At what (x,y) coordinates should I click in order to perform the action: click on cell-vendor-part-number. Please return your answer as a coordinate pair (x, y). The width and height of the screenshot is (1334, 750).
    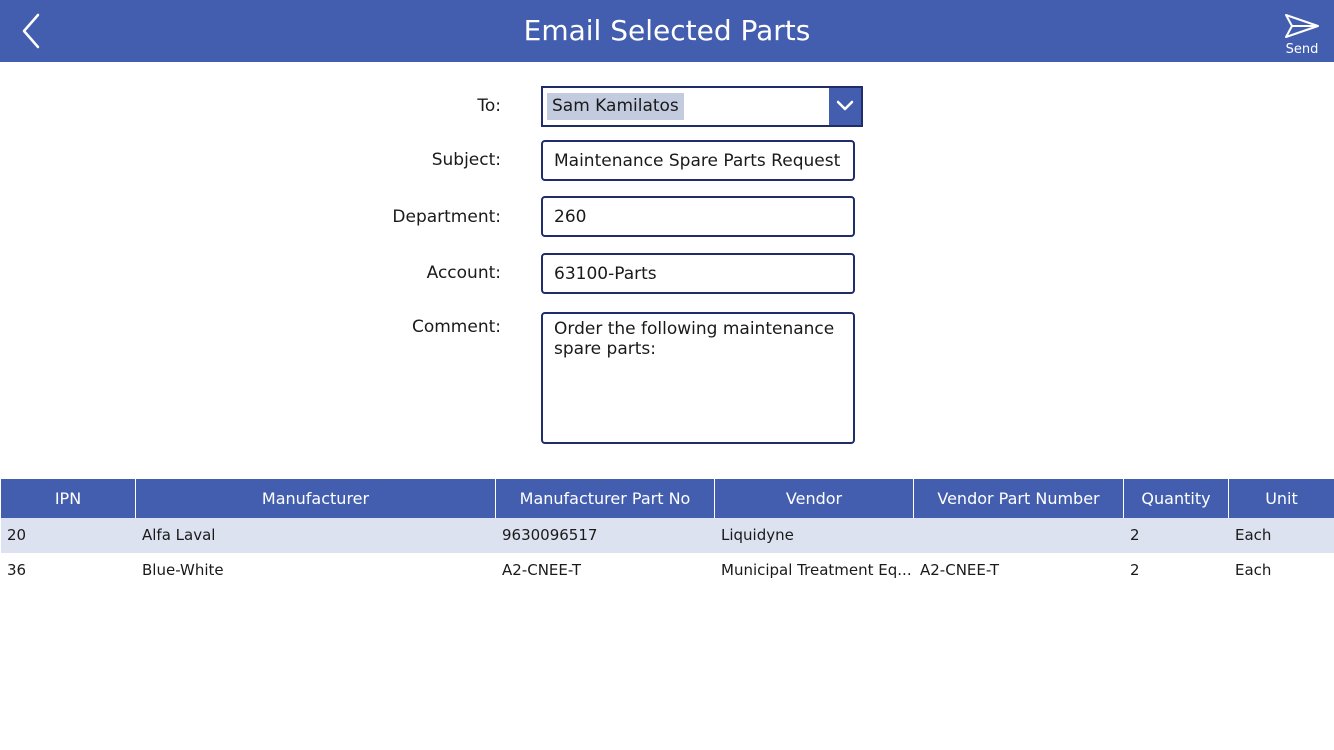
    Looking at the image, I should click on (1019, 535).